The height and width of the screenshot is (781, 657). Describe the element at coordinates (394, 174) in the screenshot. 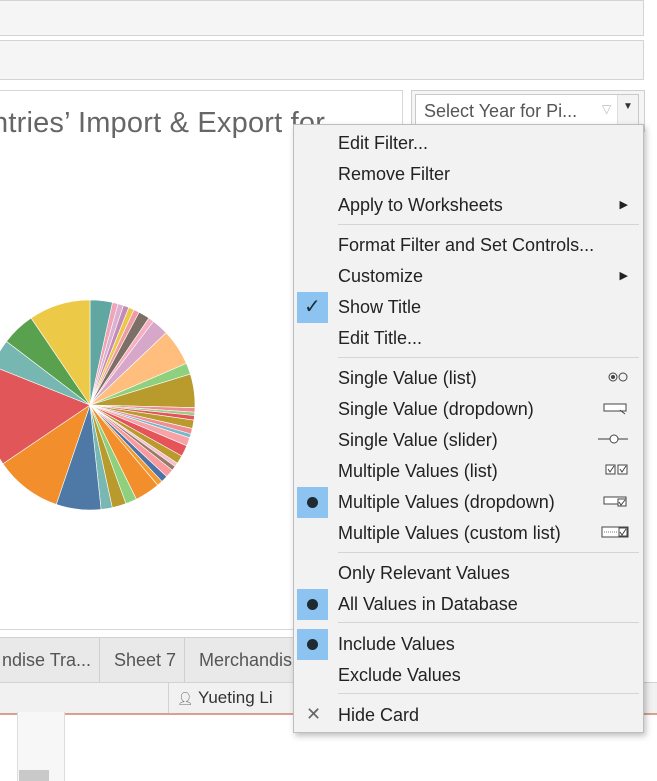

I see `menu-label: Remove Filter` at that location.